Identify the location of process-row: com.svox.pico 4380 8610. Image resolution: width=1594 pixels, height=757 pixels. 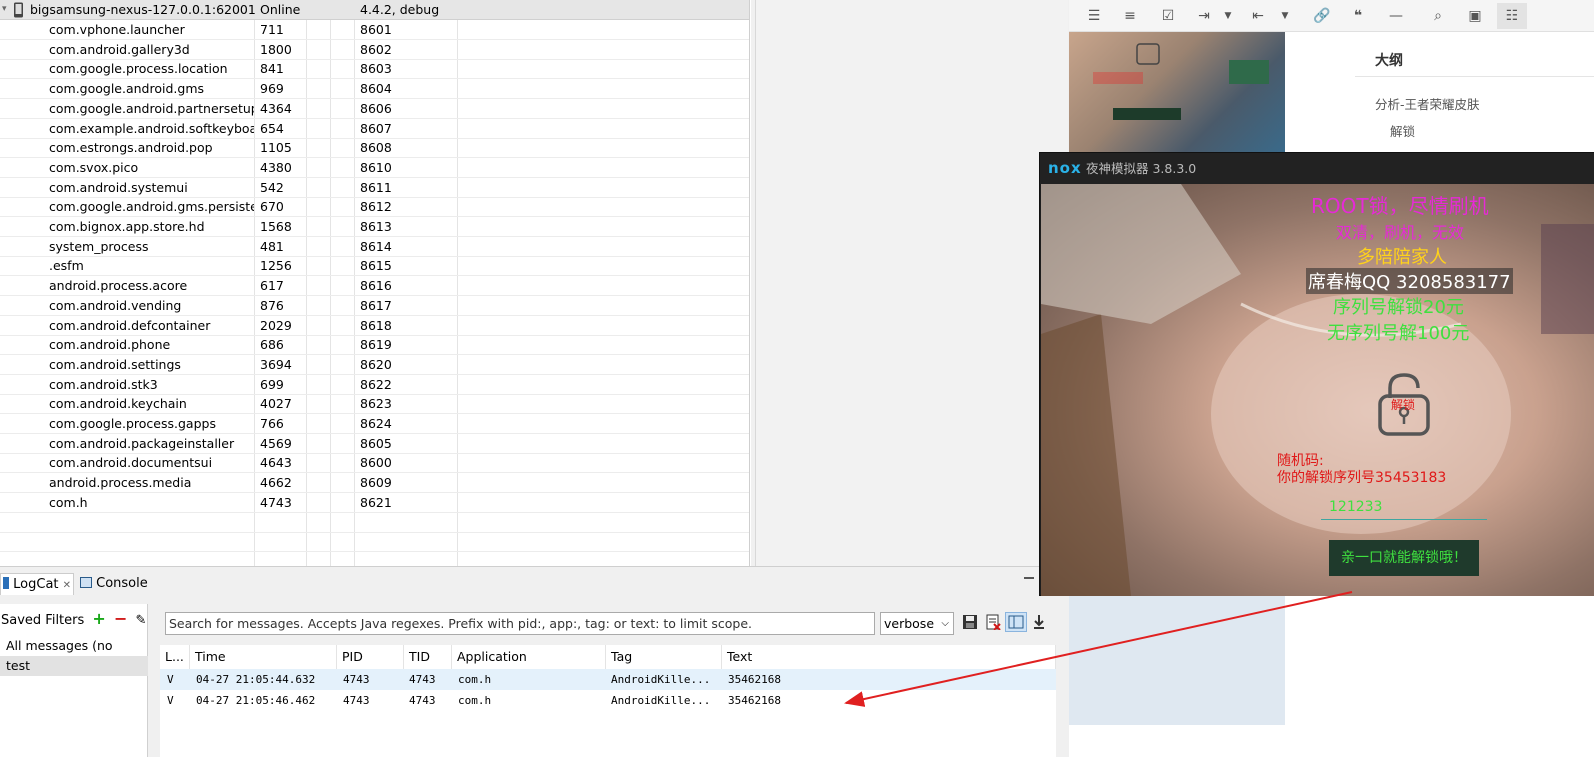
(374, 168).